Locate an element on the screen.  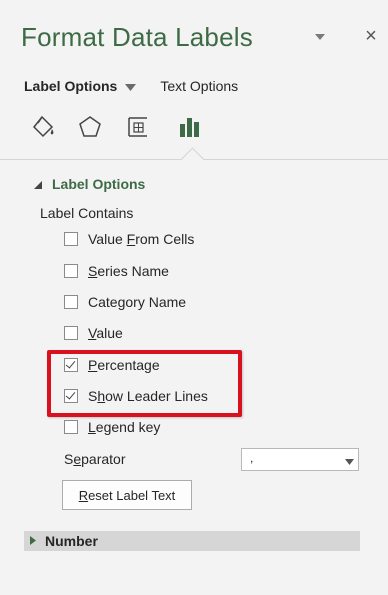
reset-label-text-button: Reset Label Text is located at coordinates (127, 495).